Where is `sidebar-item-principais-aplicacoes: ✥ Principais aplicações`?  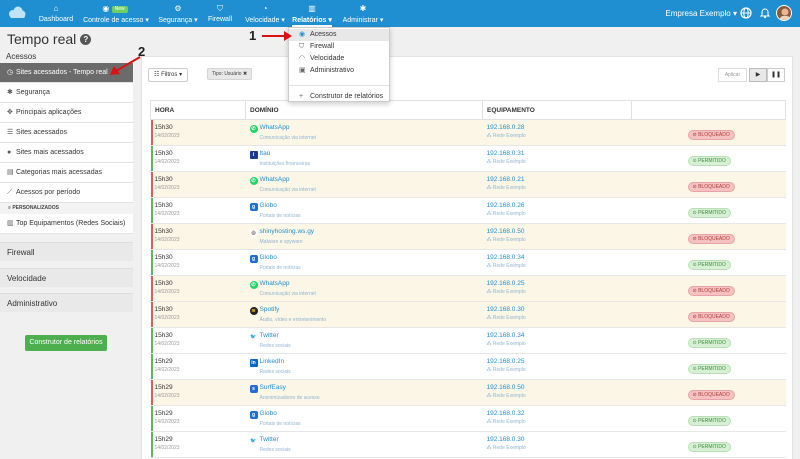
sidebar-item-principais-aplicacoes: ✥ Principais aplicações is located at coordinates (66, 113).